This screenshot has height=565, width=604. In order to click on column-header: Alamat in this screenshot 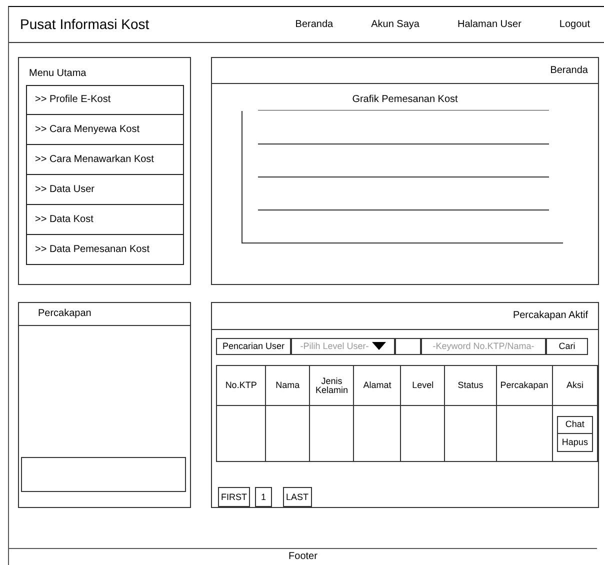, I will do `click(377, 386)`.